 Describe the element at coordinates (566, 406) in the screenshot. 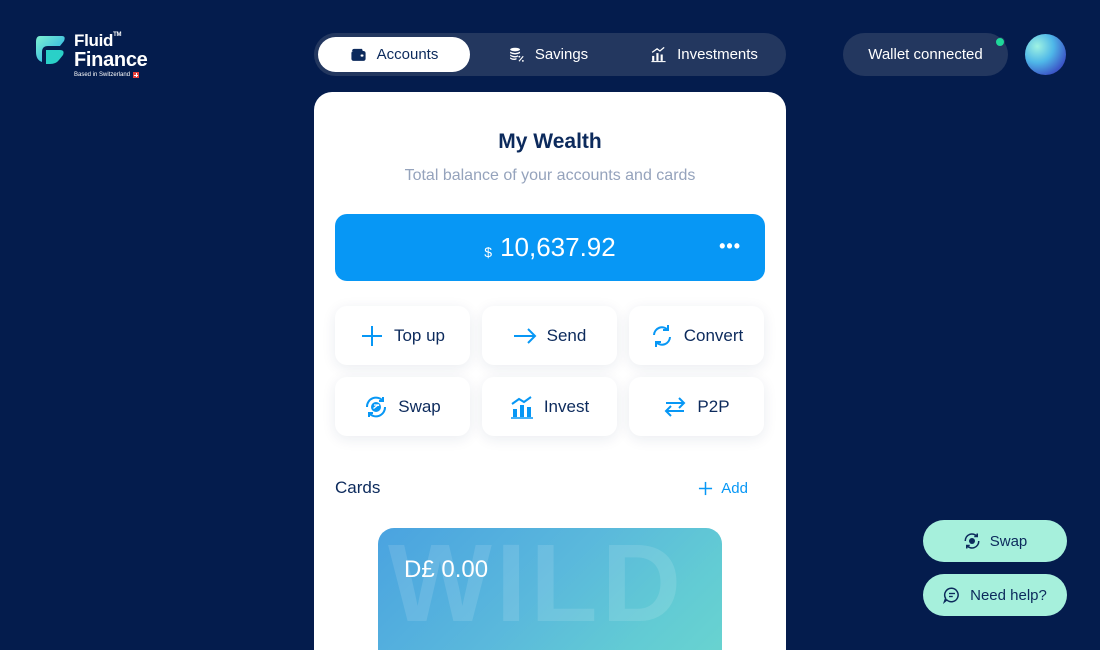

I see `invest-label: Invest` at that location.